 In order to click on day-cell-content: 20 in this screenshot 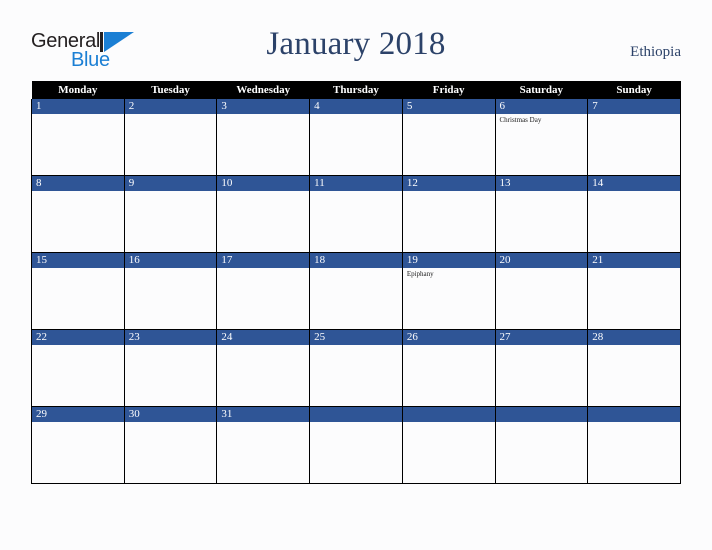, I will do `click(541, 291)`.